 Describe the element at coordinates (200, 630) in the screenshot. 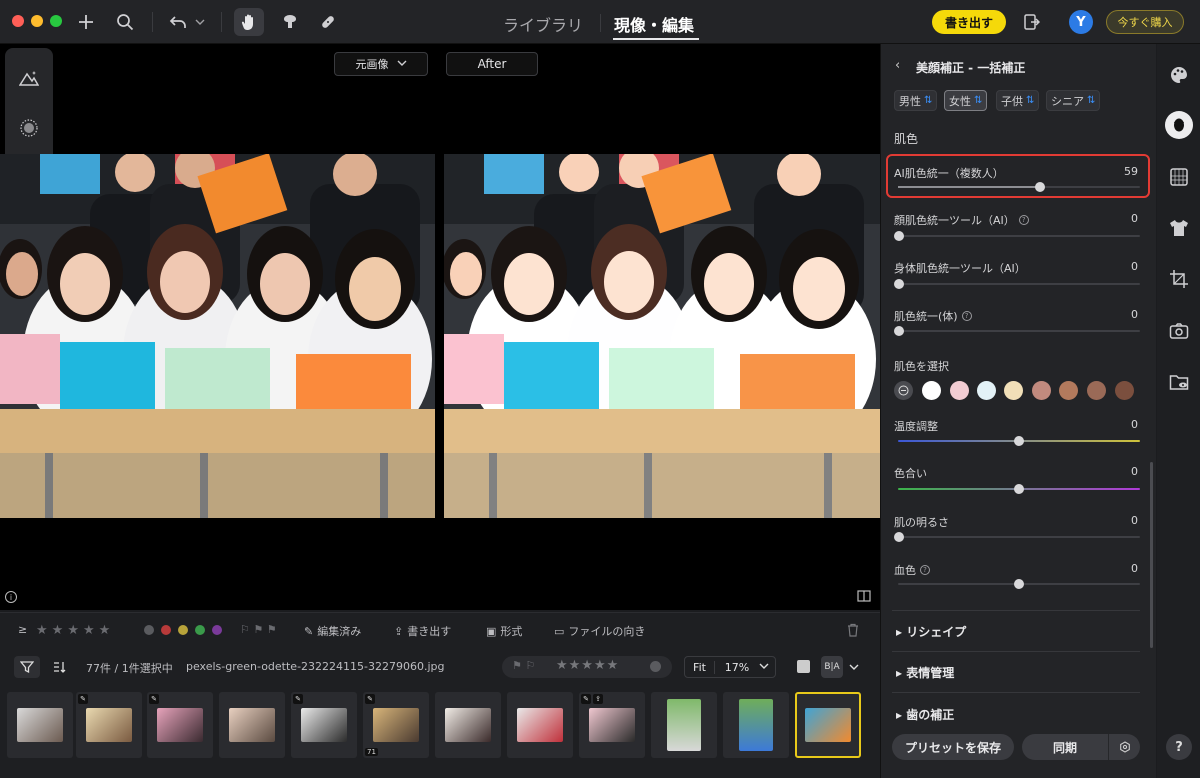

I see `color-label-green` at that location.